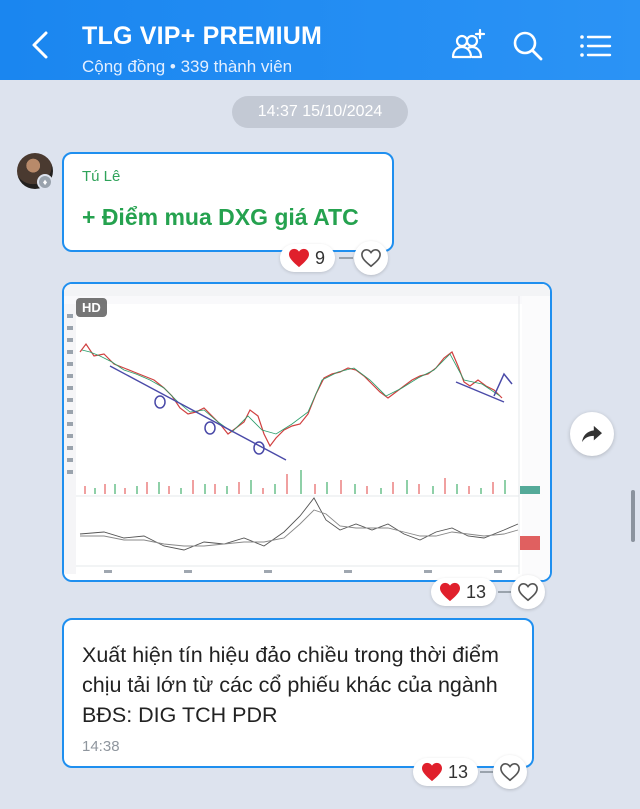  Describe the element at coordinates (45, 182) in the screenshot. I see `member-badge-icon: ♦` at that location.